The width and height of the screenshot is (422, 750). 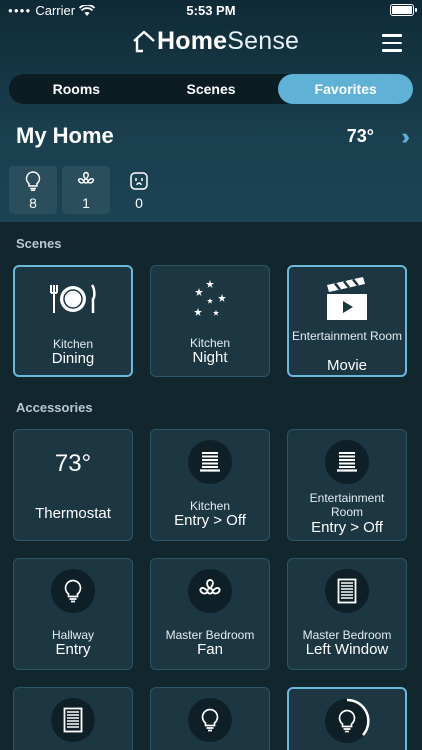 I want to click on stars-icon, so click(x=210, y=298).